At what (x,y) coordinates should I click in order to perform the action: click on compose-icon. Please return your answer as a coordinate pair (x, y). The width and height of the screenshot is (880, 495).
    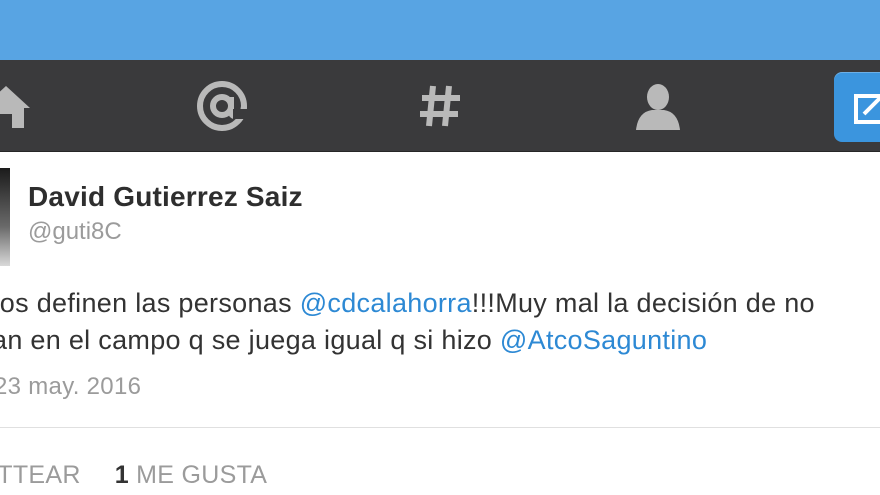
    Looking at the image, I should click on (867, 110).